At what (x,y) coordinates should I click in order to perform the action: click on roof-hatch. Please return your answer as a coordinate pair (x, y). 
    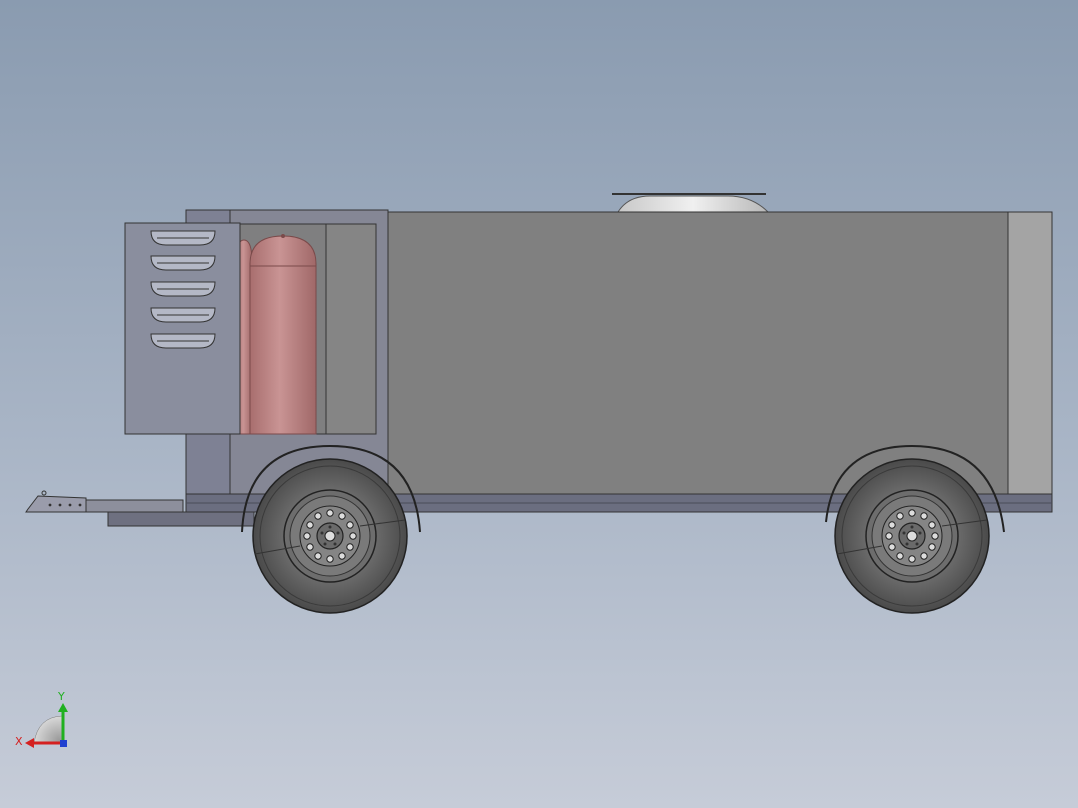
    Looking at the image, I should click on (691, 203).